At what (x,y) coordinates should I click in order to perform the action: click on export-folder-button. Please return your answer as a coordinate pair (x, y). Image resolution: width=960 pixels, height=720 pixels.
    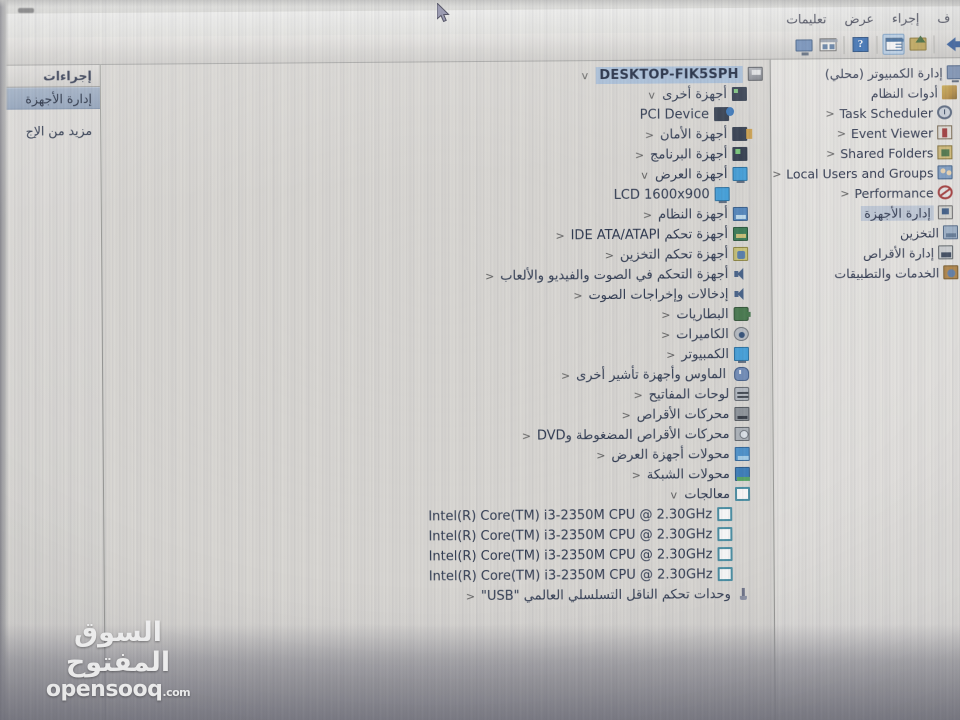
    Looking at the image, I should click on (917, 43).